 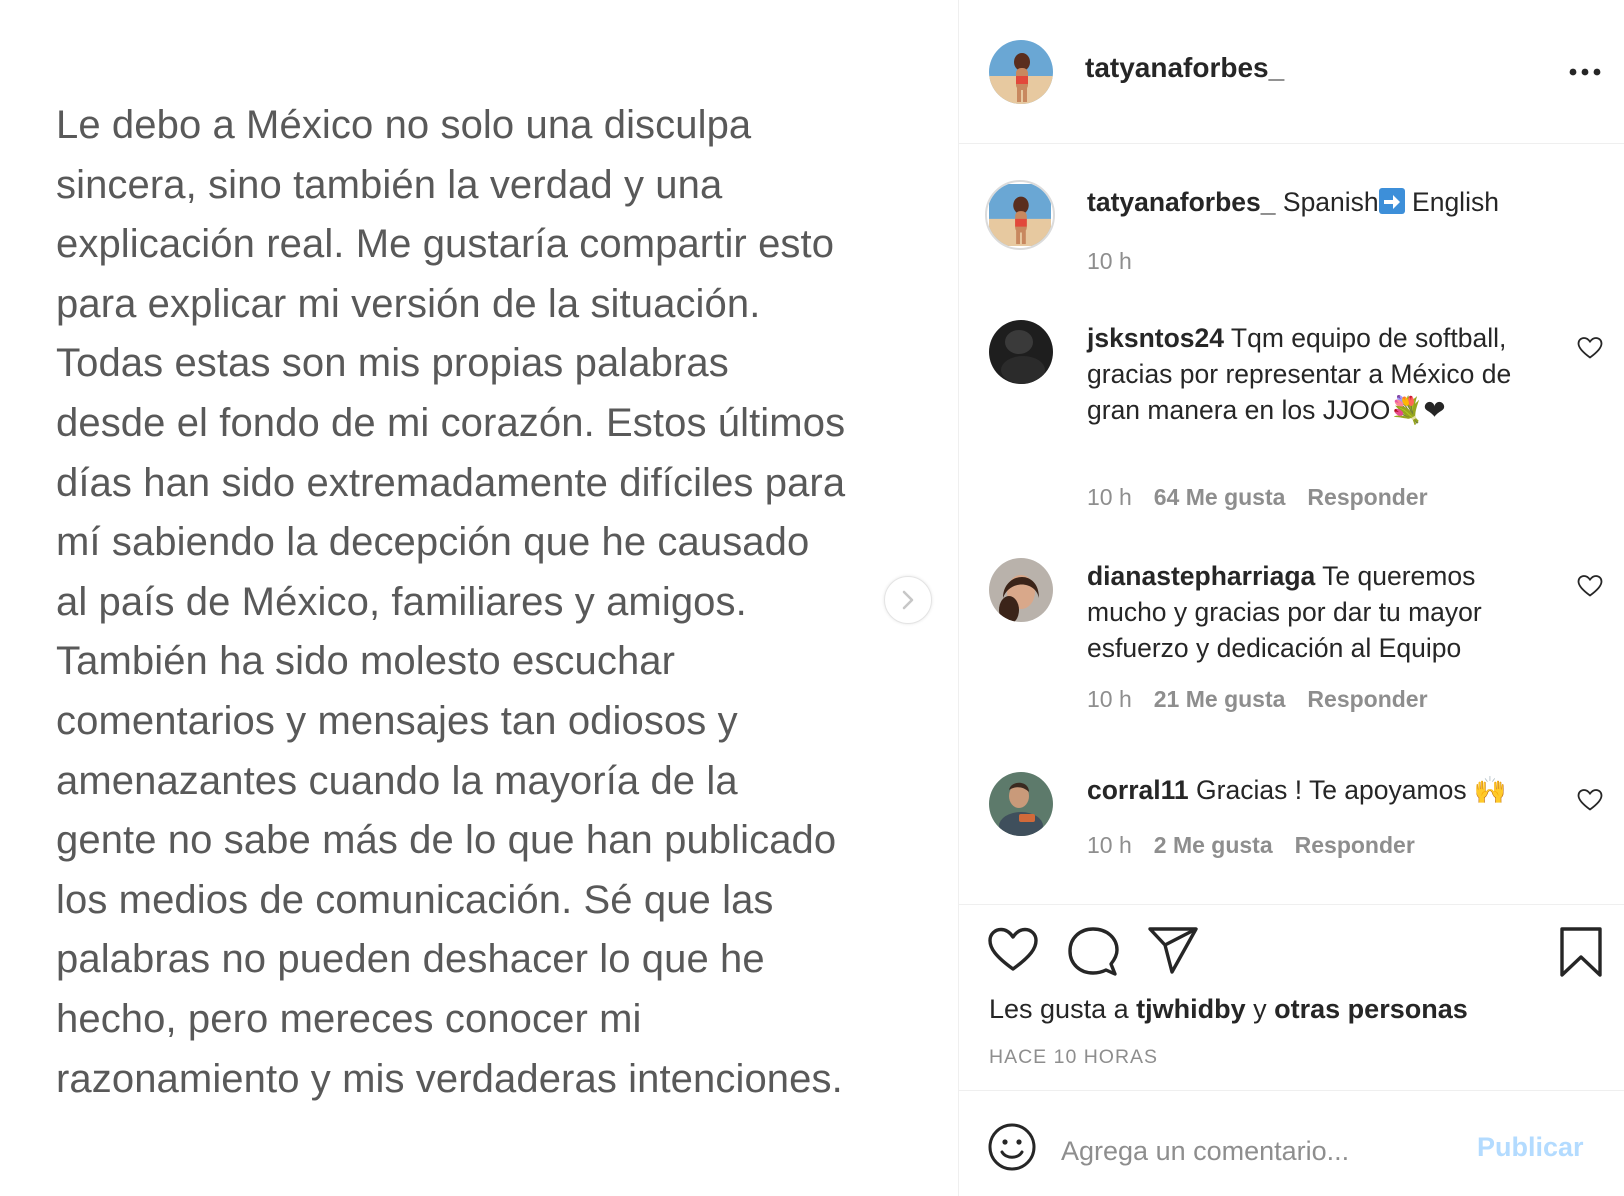 What do you see at coordinates (1213, 845) in the screenshot?
I see `comment-likes: 2 Me gusta` at bounding box center [1213, 845].